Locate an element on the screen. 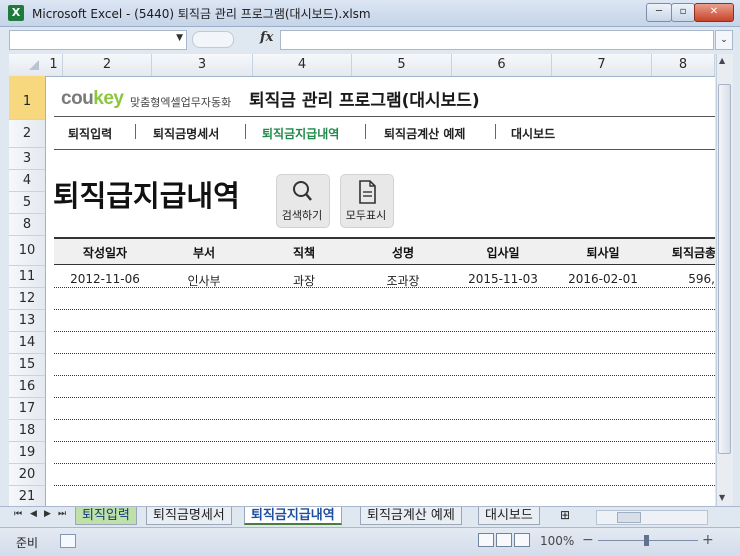 This screenshot has width=740, height=556. search-button-label: 검색하기 is located at coordinates (302, 215).